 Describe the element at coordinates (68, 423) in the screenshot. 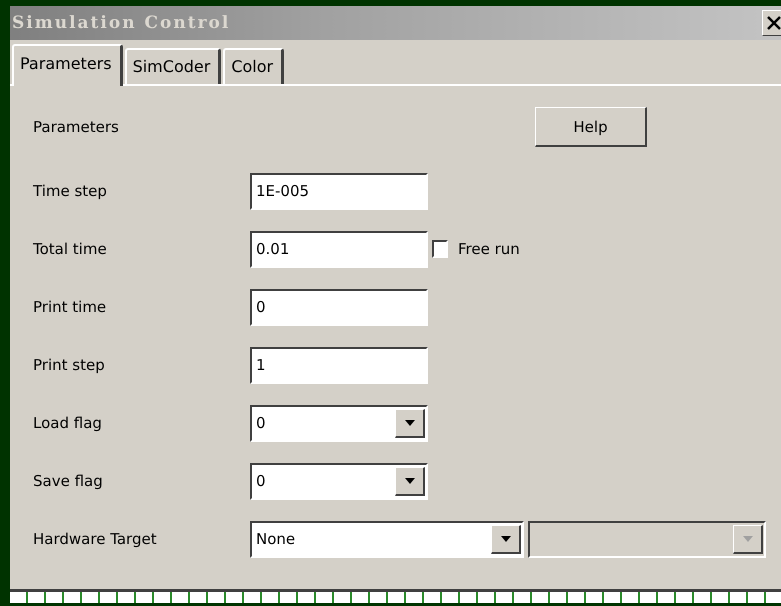

I see `field-label: Load flag` at that location.